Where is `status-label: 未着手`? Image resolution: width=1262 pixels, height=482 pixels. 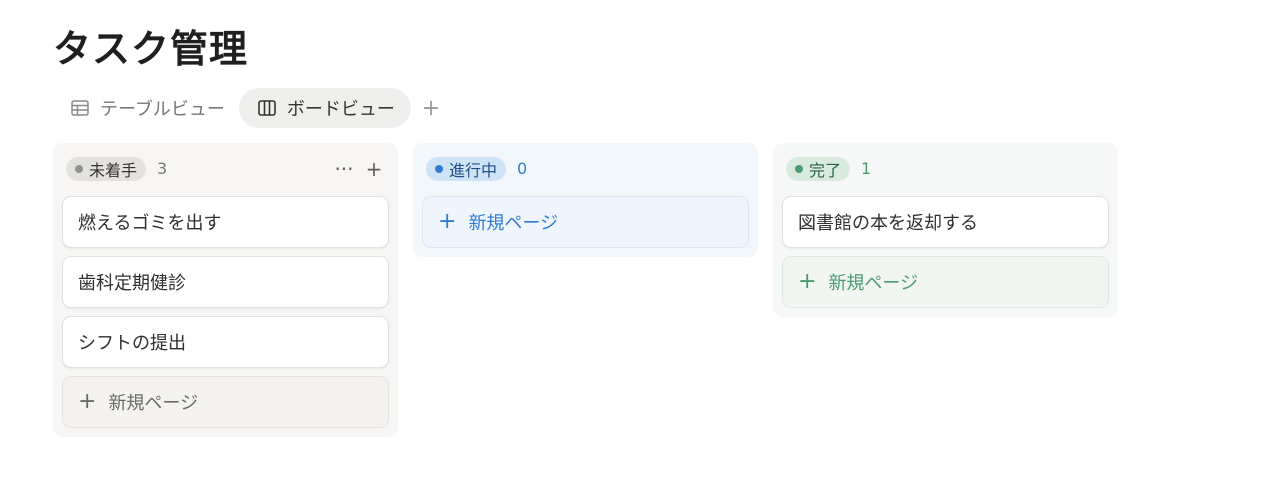 status-label: 未着手 is located at coordinates (113, 170).